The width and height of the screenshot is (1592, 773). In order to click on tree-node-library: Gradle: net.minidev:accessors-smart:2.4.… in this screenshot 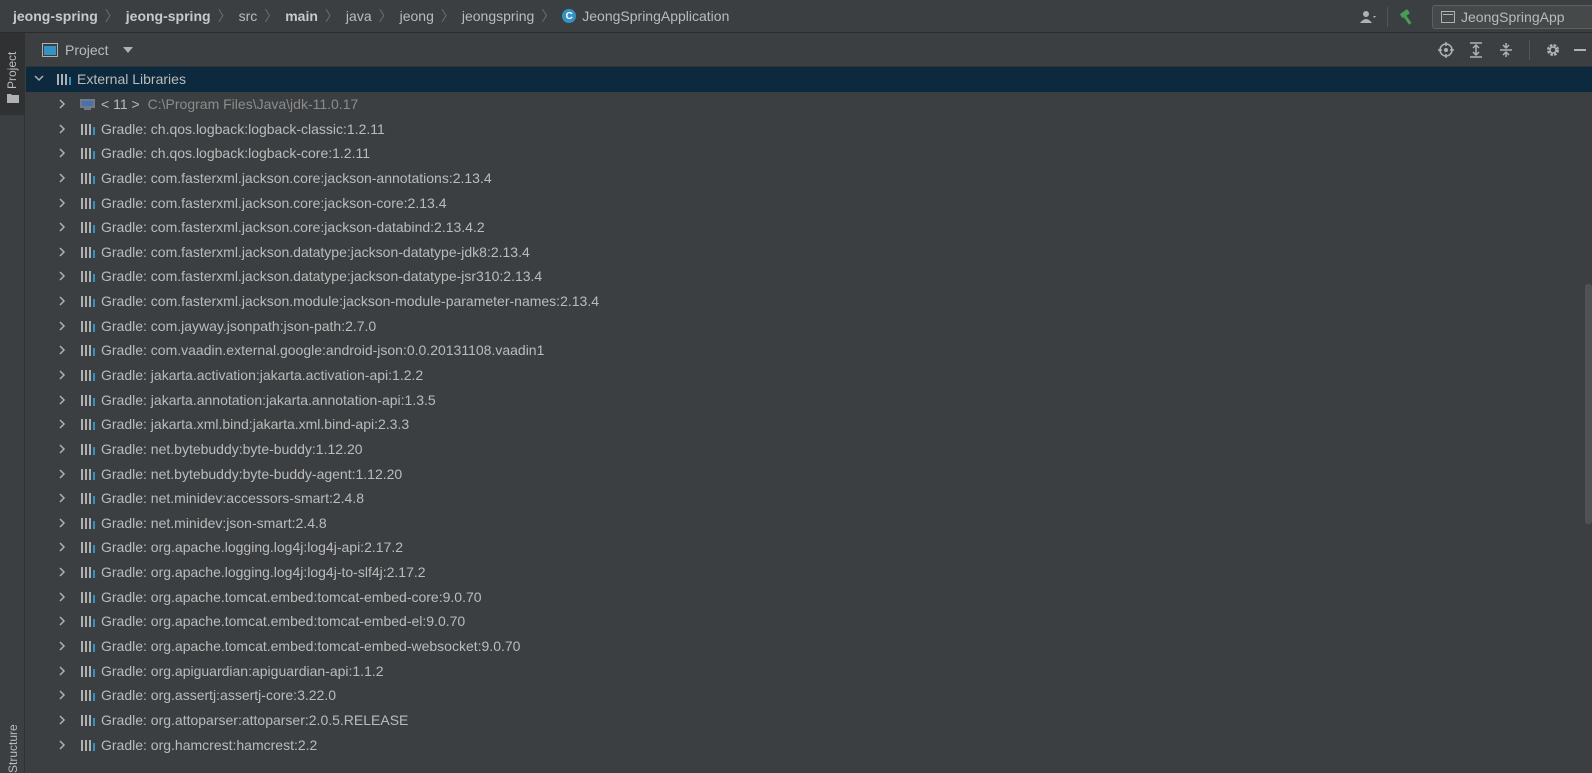, I will do `click(809, 498)`.